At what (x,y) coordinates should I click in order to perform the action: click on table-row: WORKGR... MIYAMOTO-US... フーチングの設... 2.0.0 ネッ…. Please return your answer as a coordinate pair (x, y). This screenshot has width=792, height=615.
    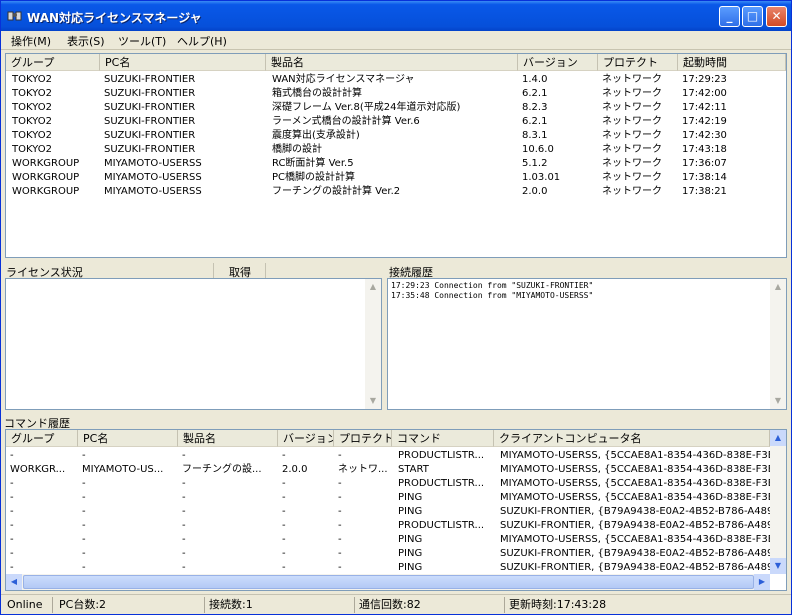
    Looking at the image, I should click on (388, 470).